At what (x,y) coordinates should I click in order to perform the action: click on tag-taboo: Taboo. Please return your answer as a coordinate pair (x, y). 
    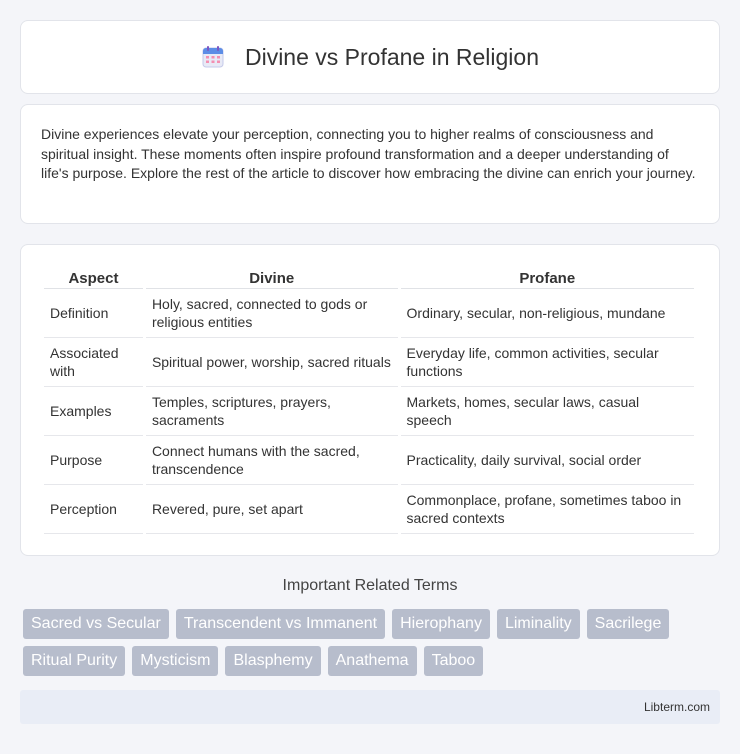
    Looking at the image, I should click on (453, 661).